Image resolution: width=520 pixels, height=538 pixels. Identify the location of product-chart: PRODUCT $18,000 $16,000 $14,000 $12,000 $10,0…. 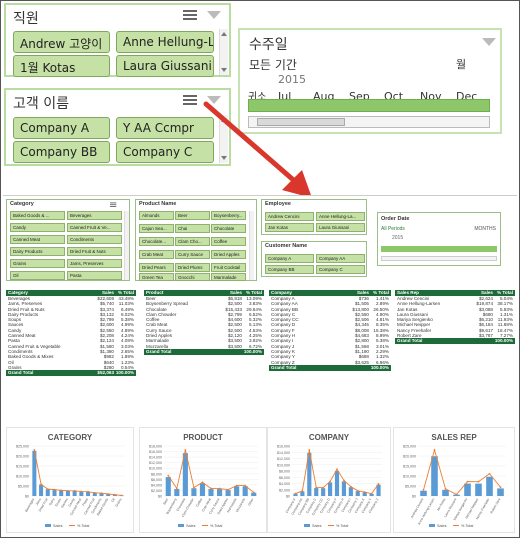
(203, 480).